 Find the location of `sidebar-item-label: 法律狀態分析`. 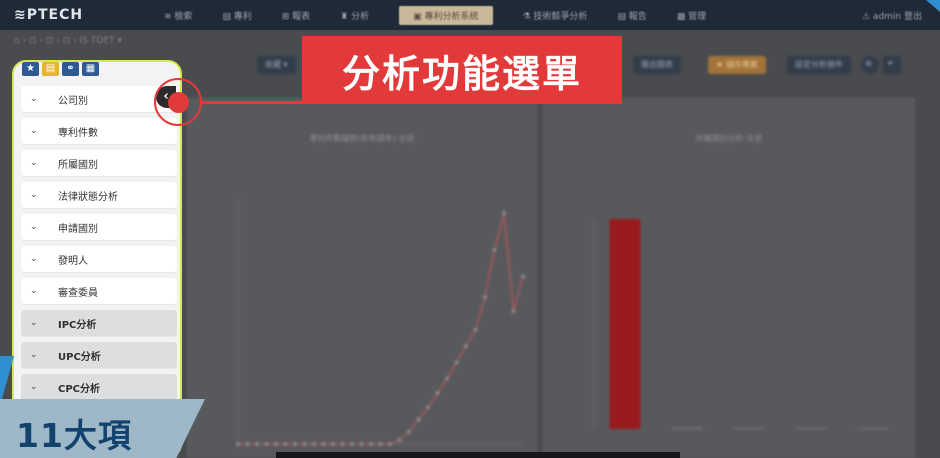

sidebar-item-label: 法律狀態分析 is located at coordinates (88, 197).